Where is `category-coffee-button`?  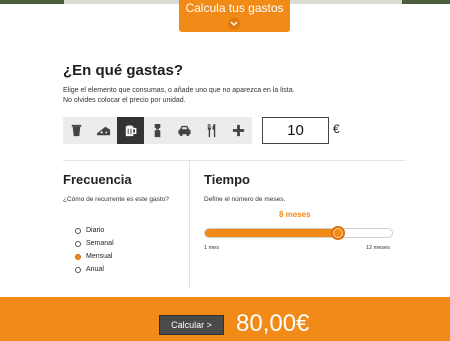 category-coffee-button is located at coordinates (76, 130).